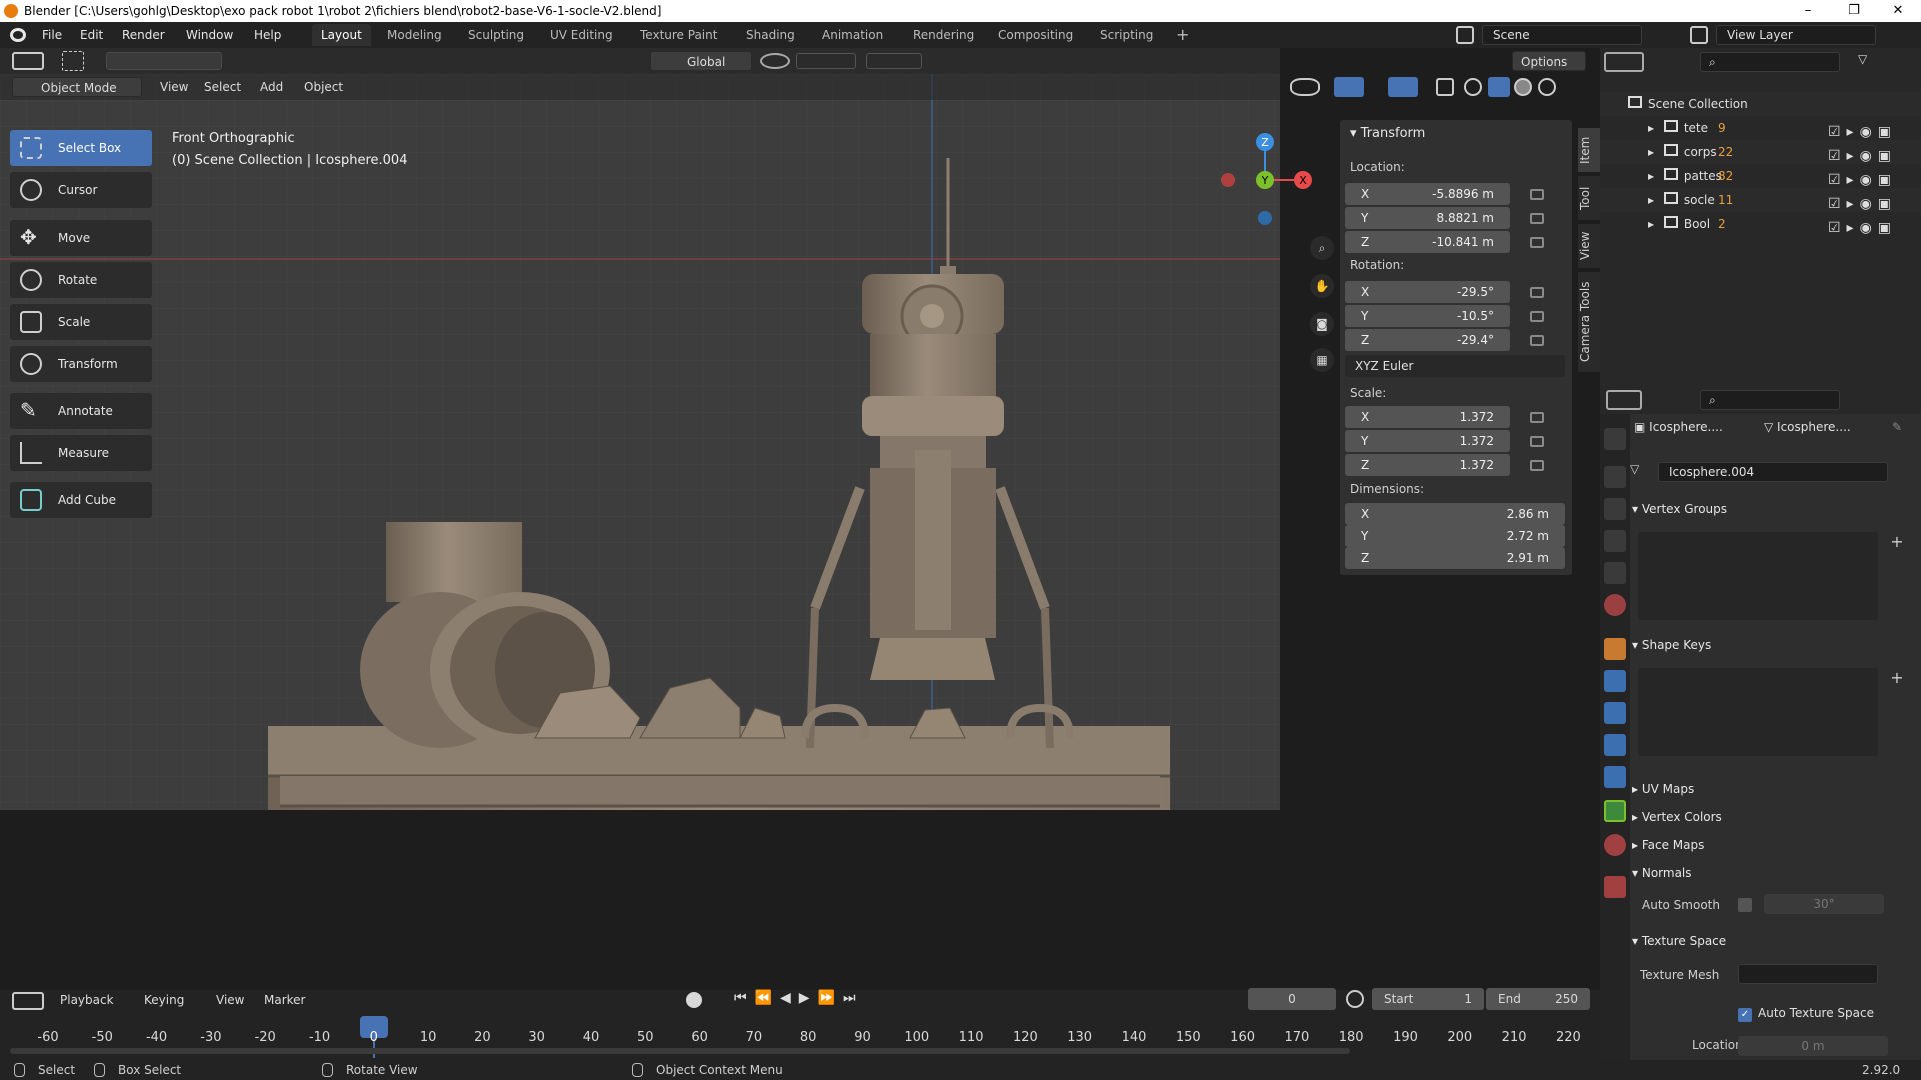  I want to click on viewport-menu-select: Select, so click(222, 87).